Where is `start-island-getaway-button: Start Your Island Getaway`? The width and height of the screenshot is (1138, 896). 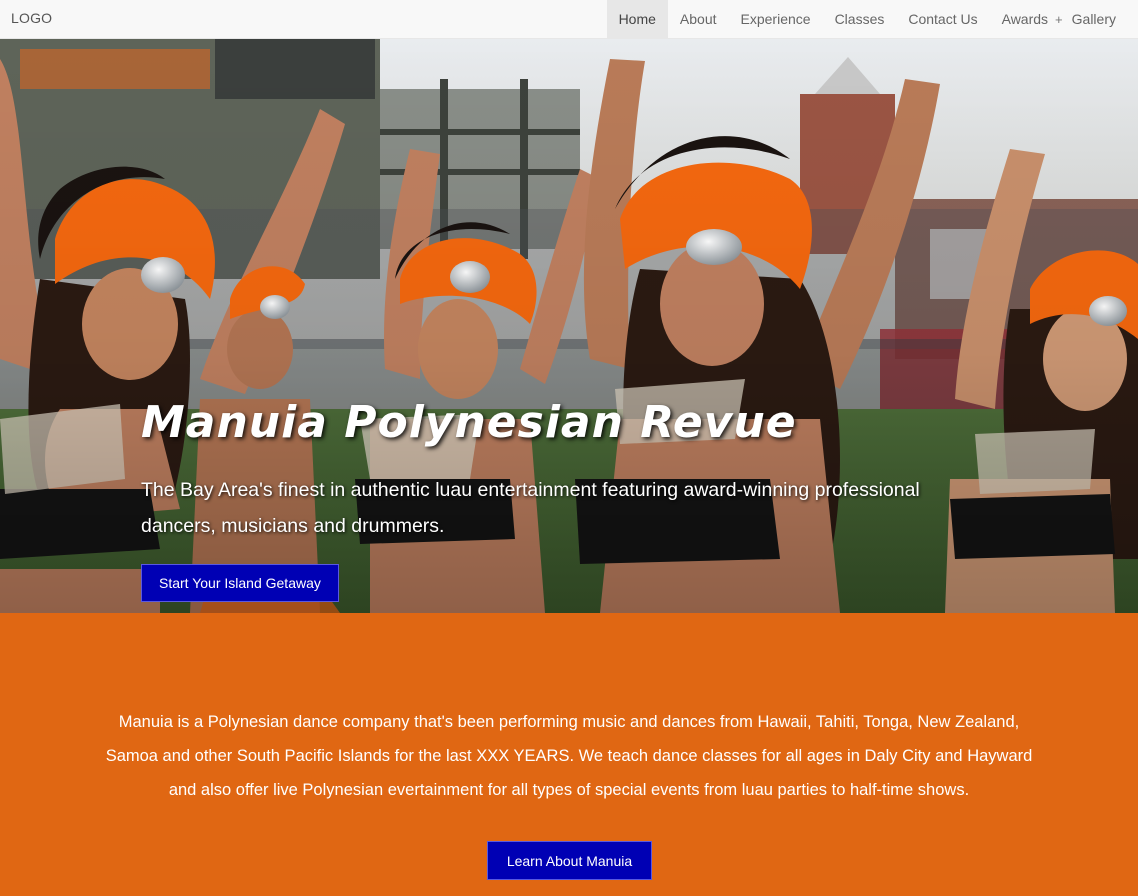
start-island-getaway-button: Start Your Island Getaway is located at coordinates (240, 583).